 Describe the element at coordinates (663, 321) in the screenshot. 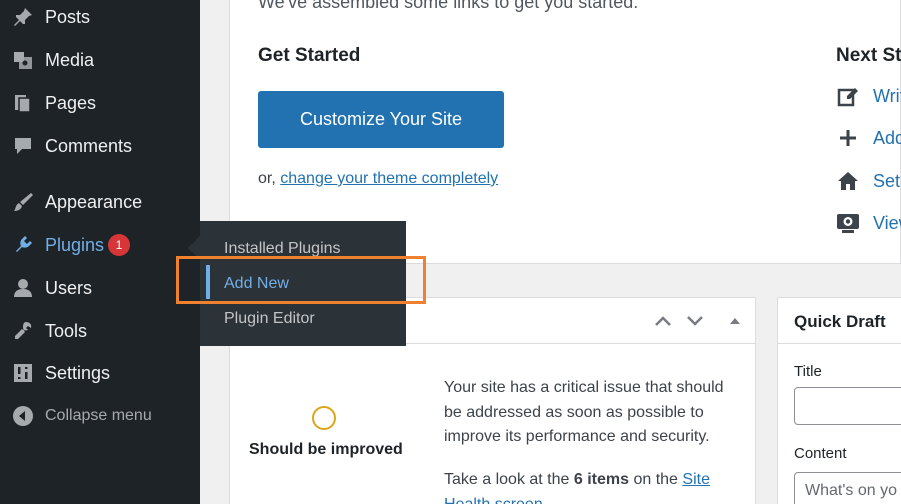

I see `move-up-icon` at that location.